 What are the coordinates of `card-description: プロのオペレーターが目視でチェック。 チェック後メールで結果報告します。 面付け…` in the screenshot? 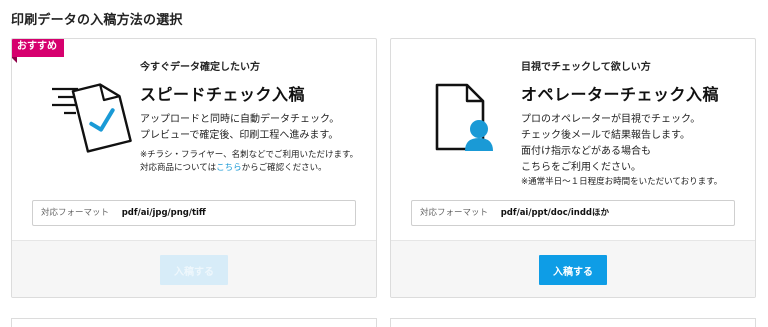 It's located at (611, 143).